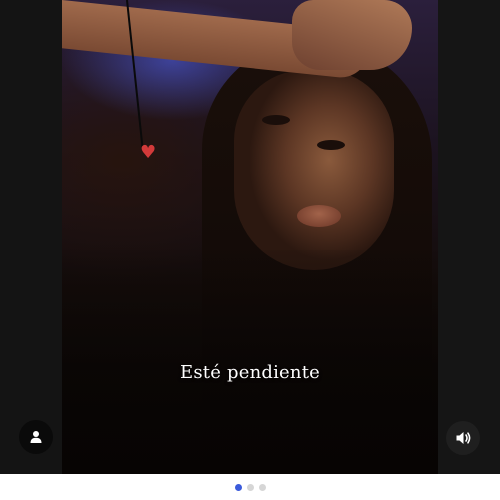 The height and width of the screenshot is (500, 500). I want to click on photo-lips, so click(319, 216).